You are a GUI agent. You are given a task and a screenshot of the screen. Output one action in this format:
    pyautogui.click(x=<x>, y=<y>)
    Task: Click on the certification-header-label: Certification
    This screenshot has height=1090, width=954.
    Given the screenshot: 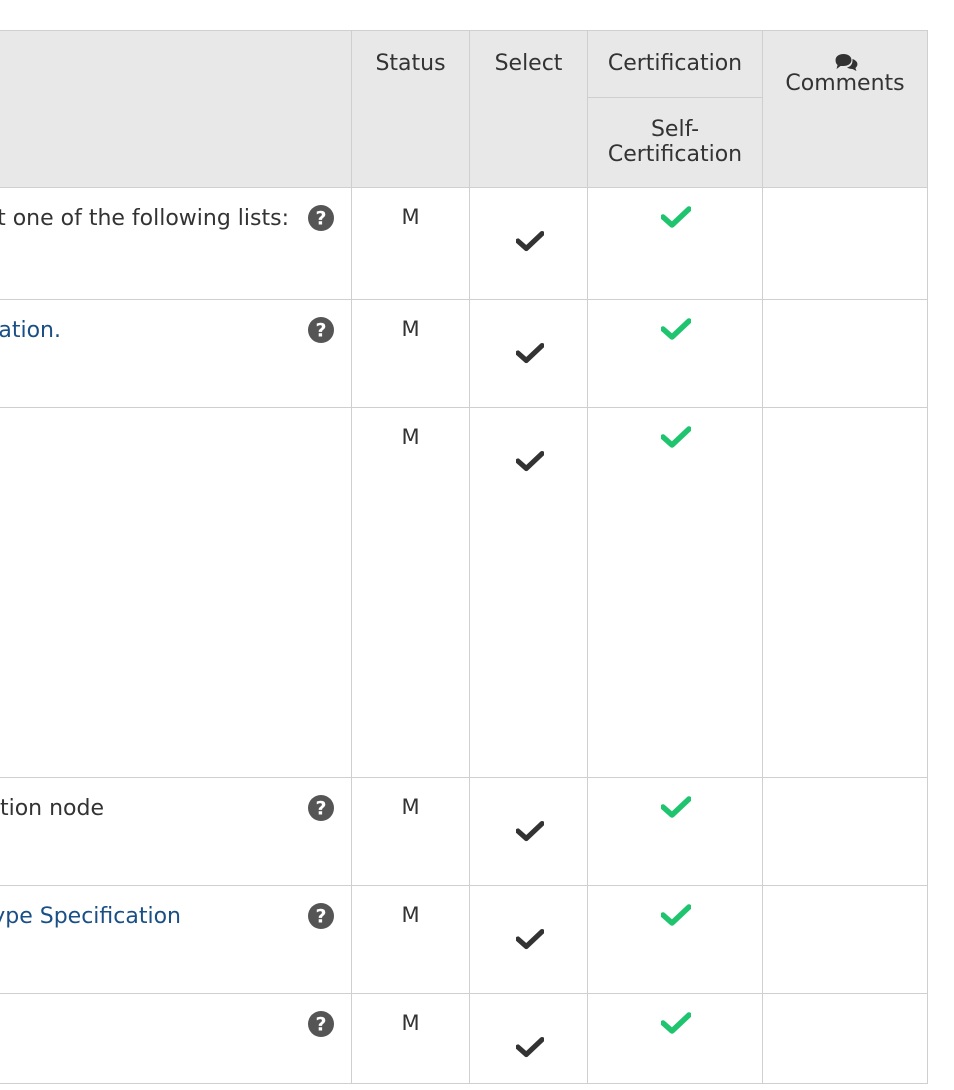 What is the action you would take?
    pyautogui.click(x=675, y=63)
    